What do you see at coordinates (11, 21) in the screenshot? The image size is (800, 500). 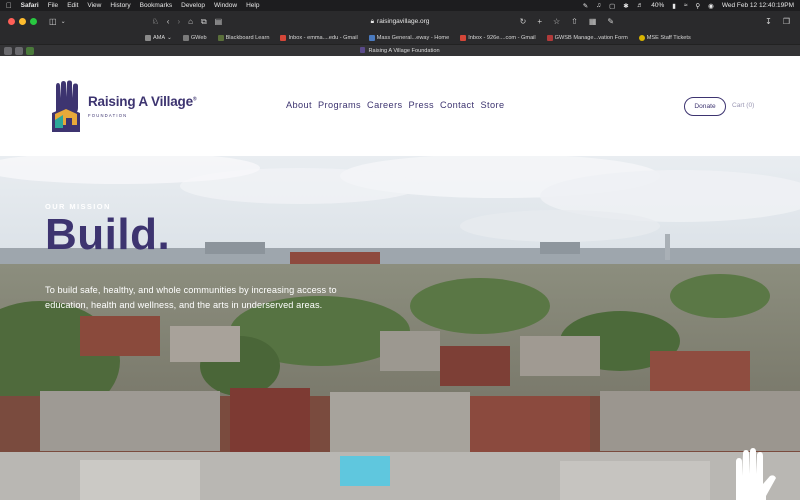 I see `close-window-button` at bounding box center [11, 21].